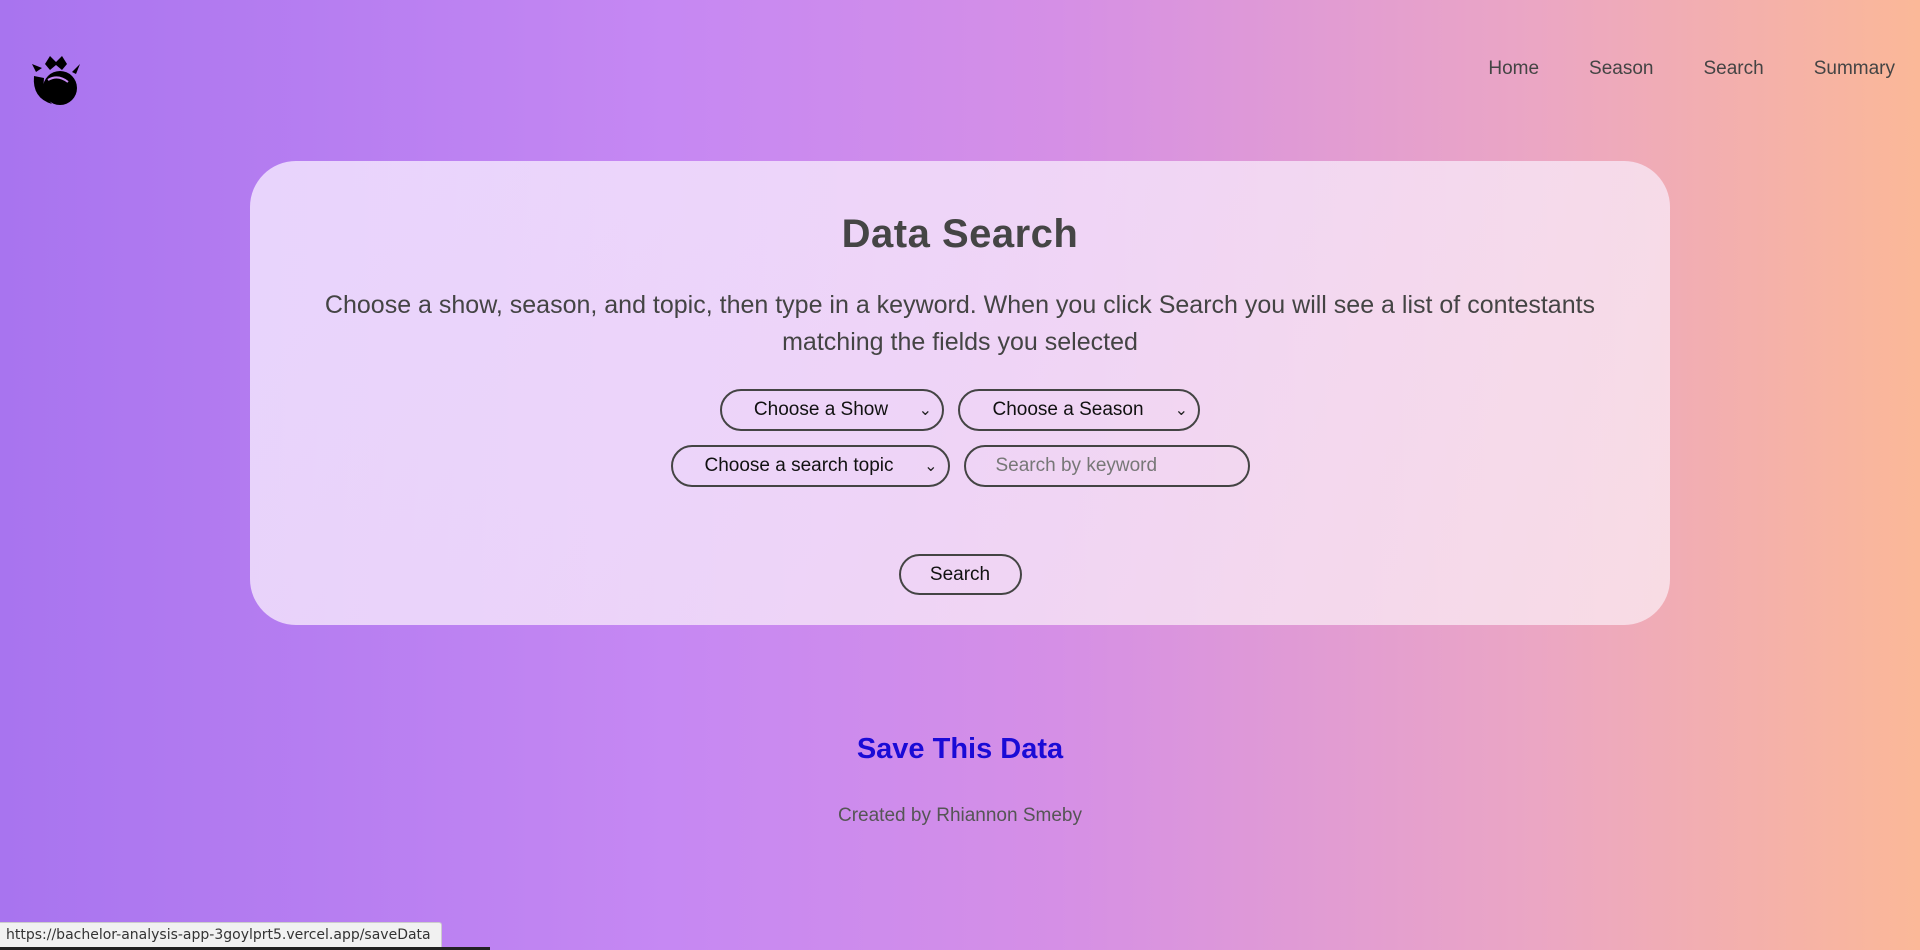 The width and height of the screenshot is (1920, 950). What do you see at coordinates (1679, 69) in the screenshot?
I see `main-nav: Home Season Search Summary` at bounding box center [1679, 69].